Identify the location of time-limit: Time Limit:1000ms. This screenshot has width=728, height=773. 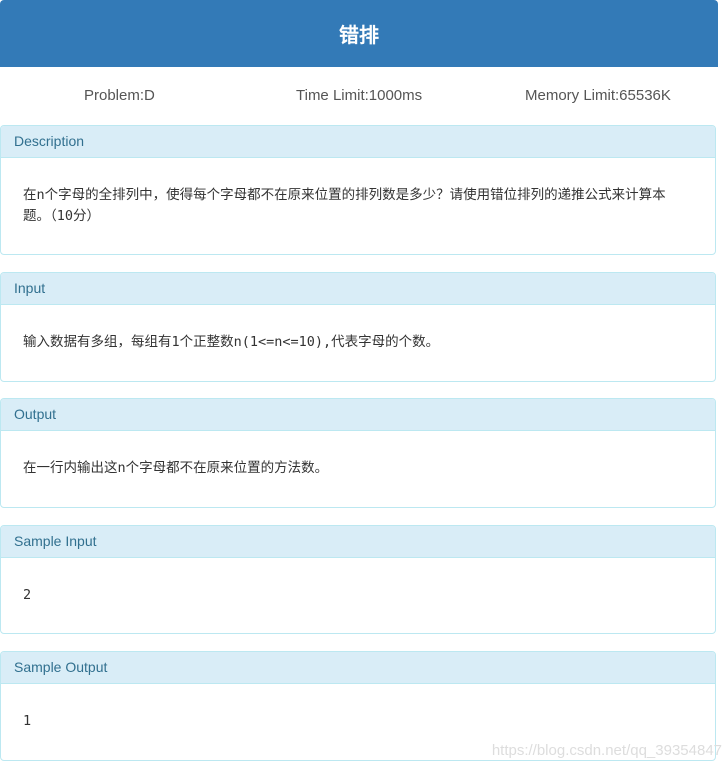
(359, 95).